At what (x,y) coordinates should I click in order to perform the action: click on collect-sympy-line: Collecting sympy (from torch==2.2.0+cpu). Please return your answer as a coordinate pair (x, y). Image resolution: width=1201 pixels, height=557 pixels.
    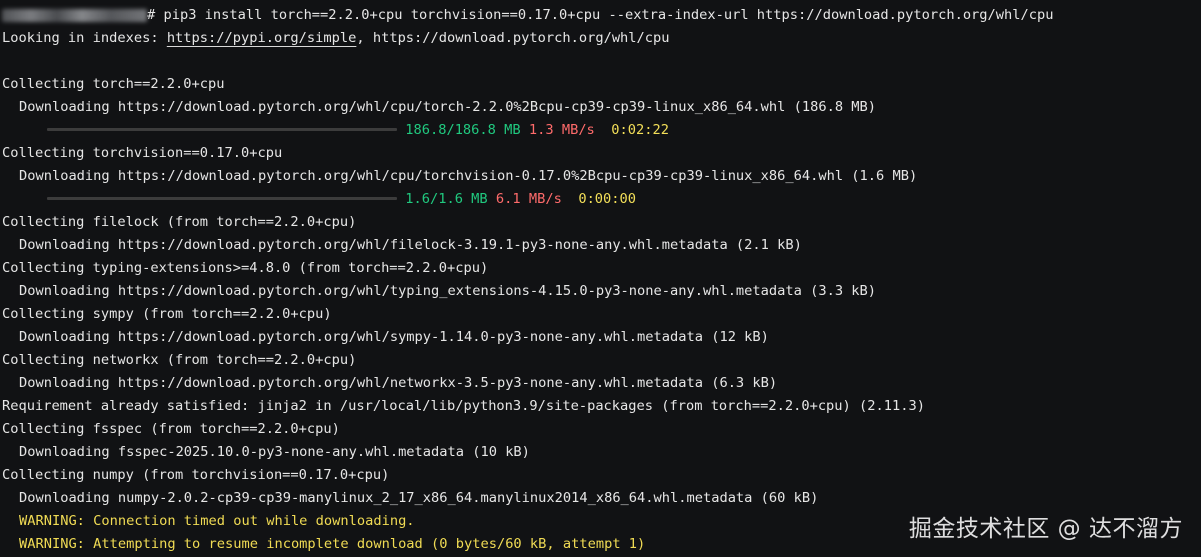
    Looking at the image, I should click on (167, 314).